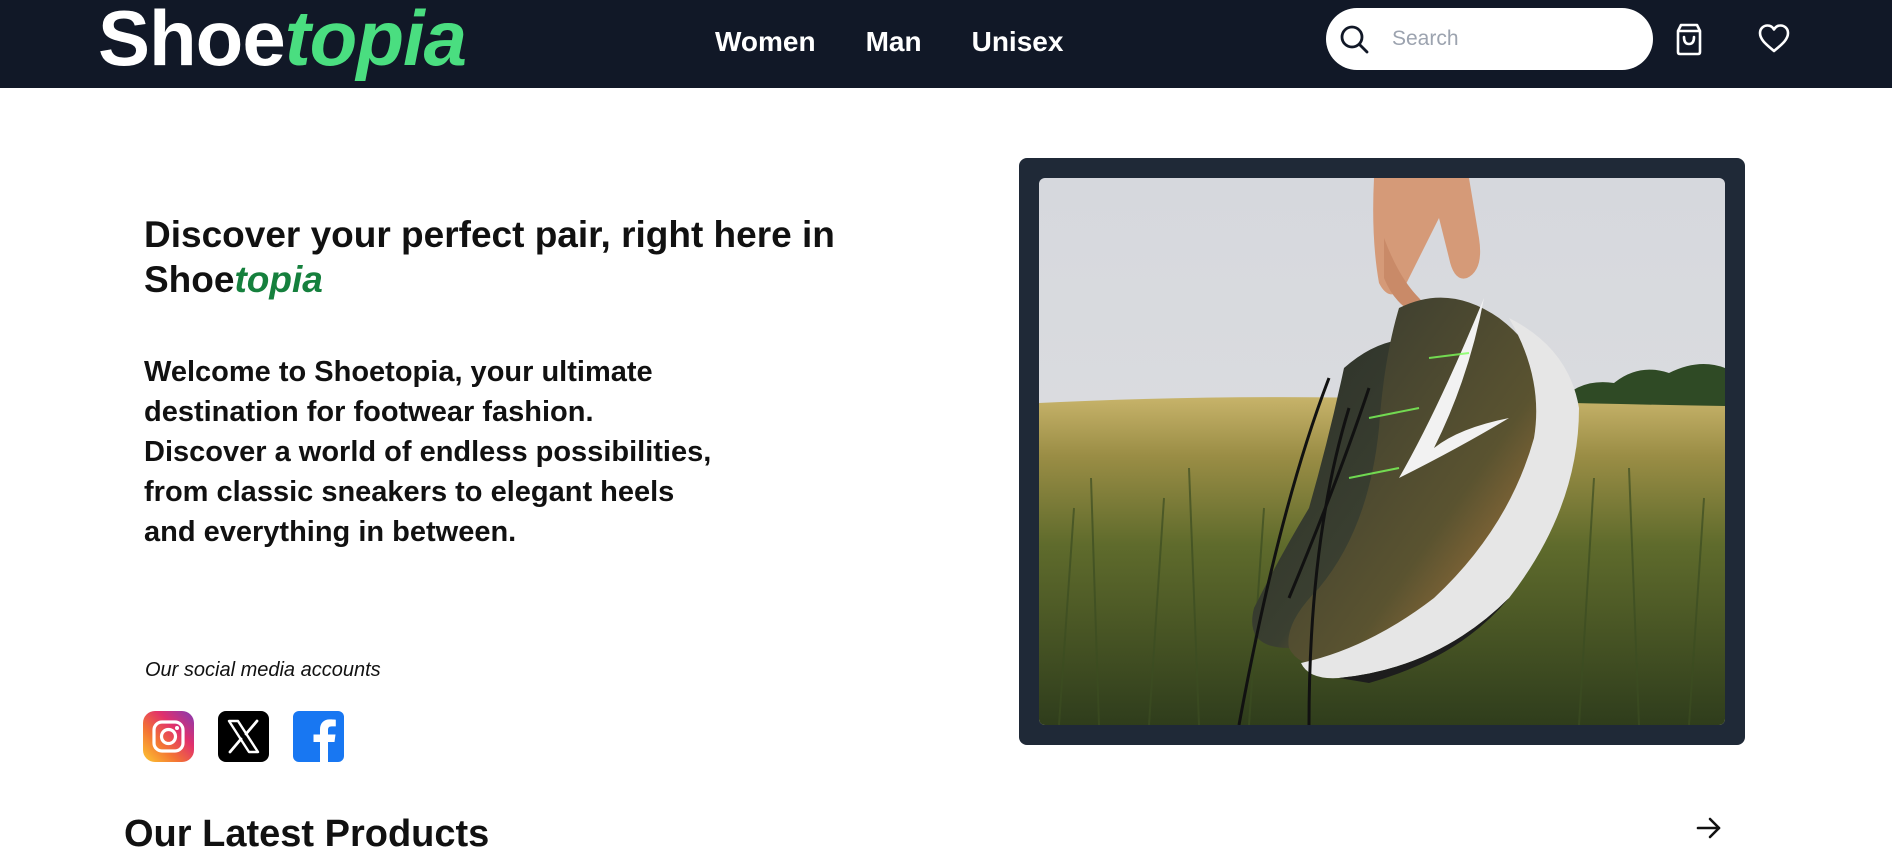 The height and width of the screenshot is (860, 1892). What do you see at coordinates (1018, 42) in the screenshot?
I see `nav-link-unisex: Unisex` at bounding box center [1018, 42].